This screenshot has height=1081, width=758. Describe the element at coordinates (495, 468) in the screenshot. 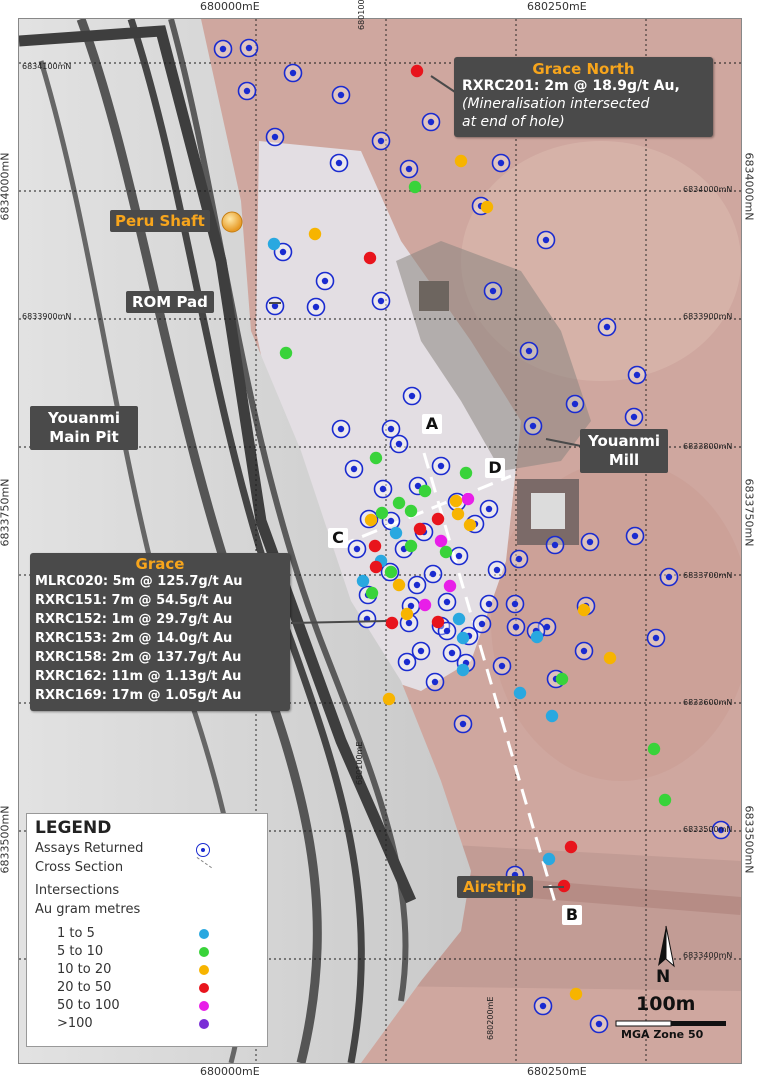

I see `section-d-label: D` at that location.